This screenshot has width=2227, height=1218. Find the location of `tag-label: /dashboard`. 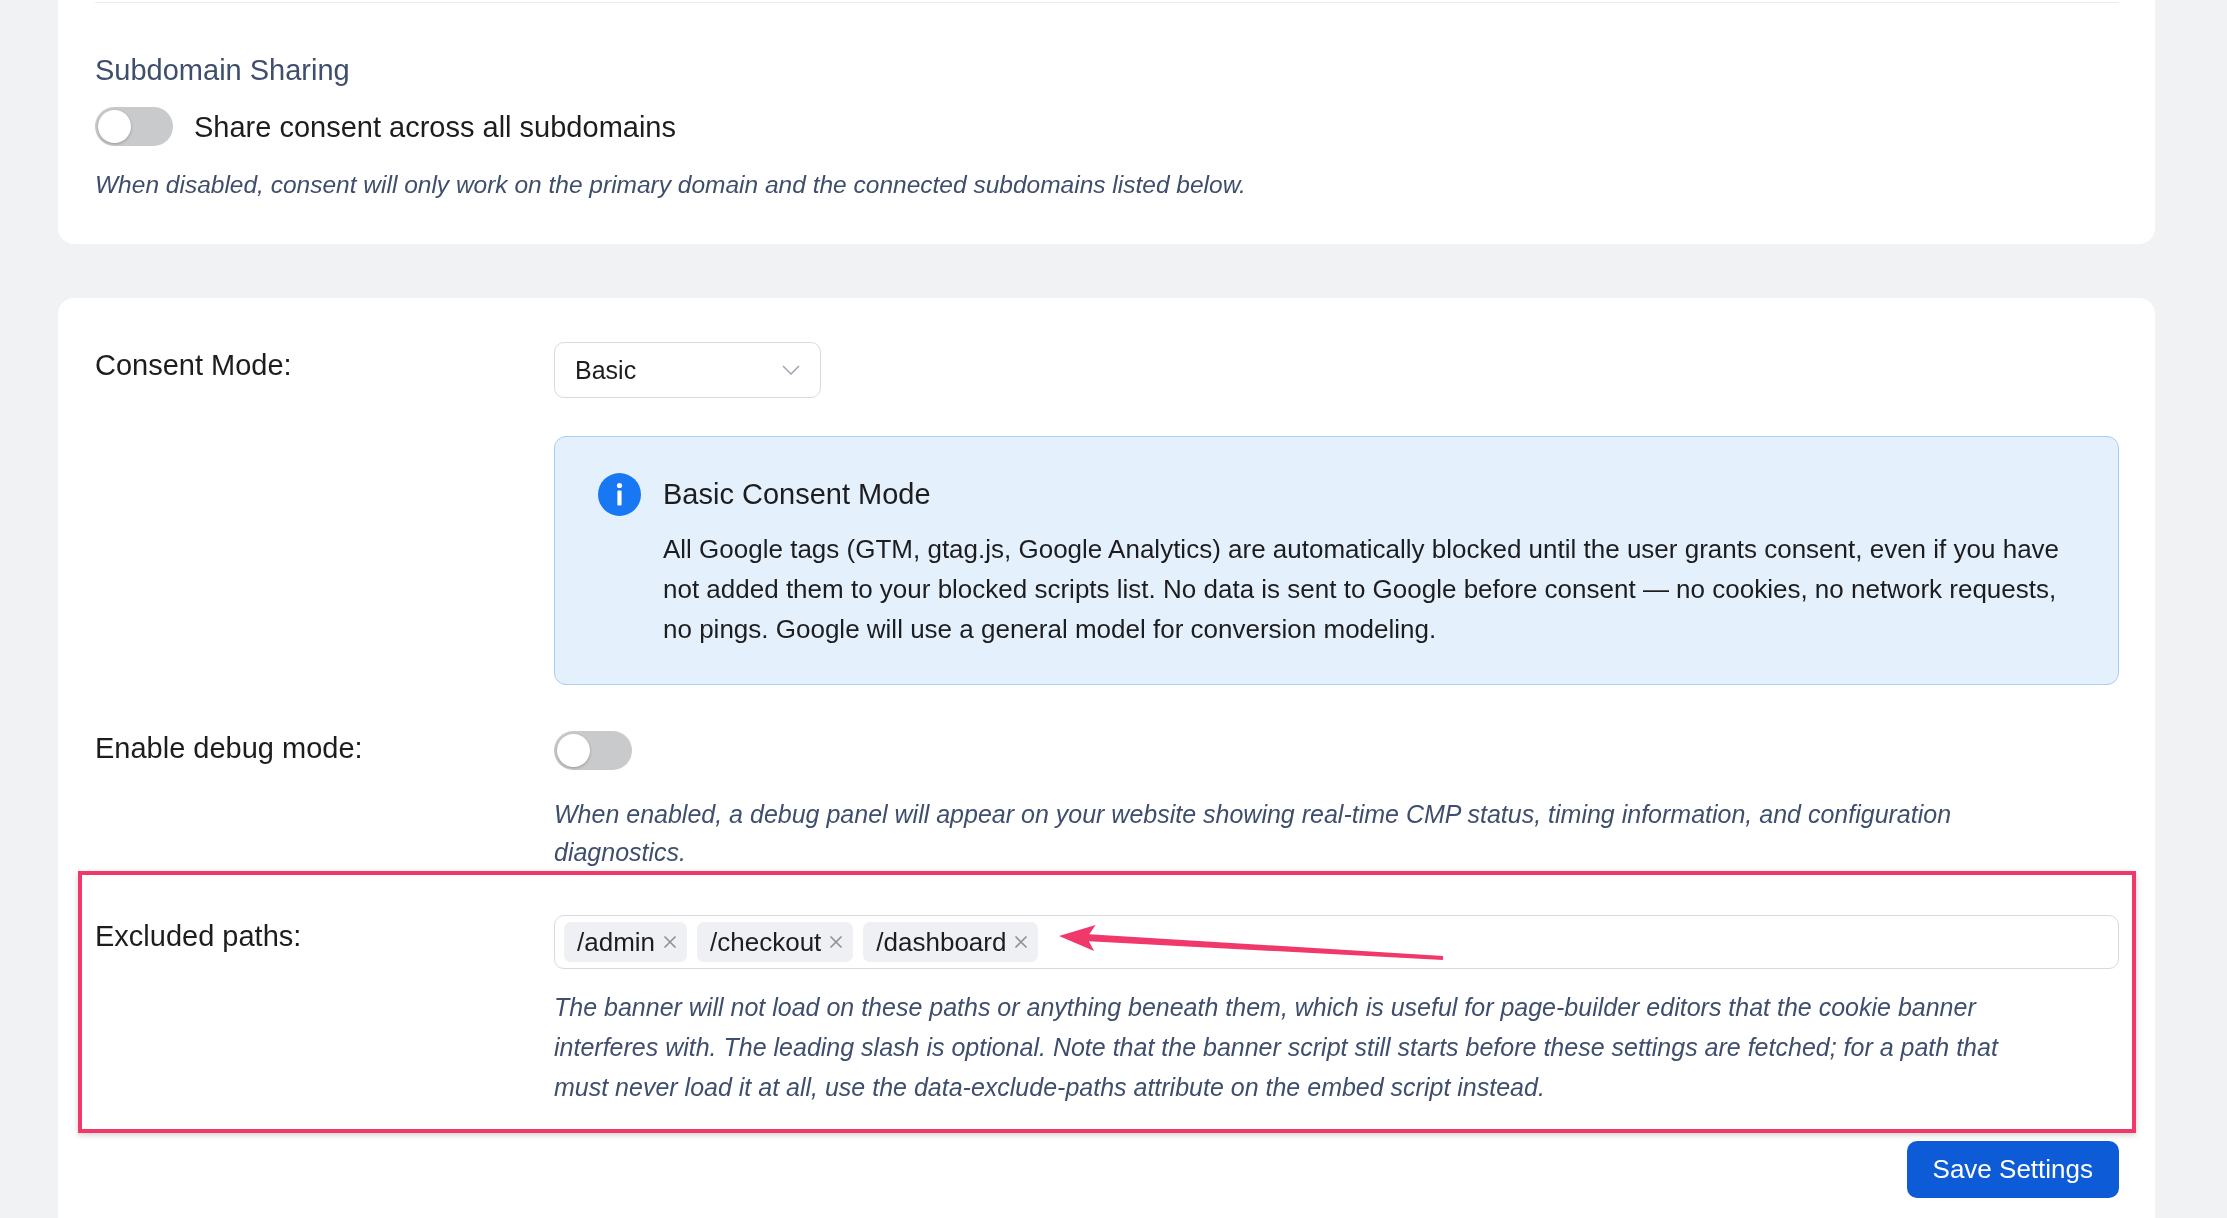

tag-label: /dashboard is located at coordinates (941, 942).